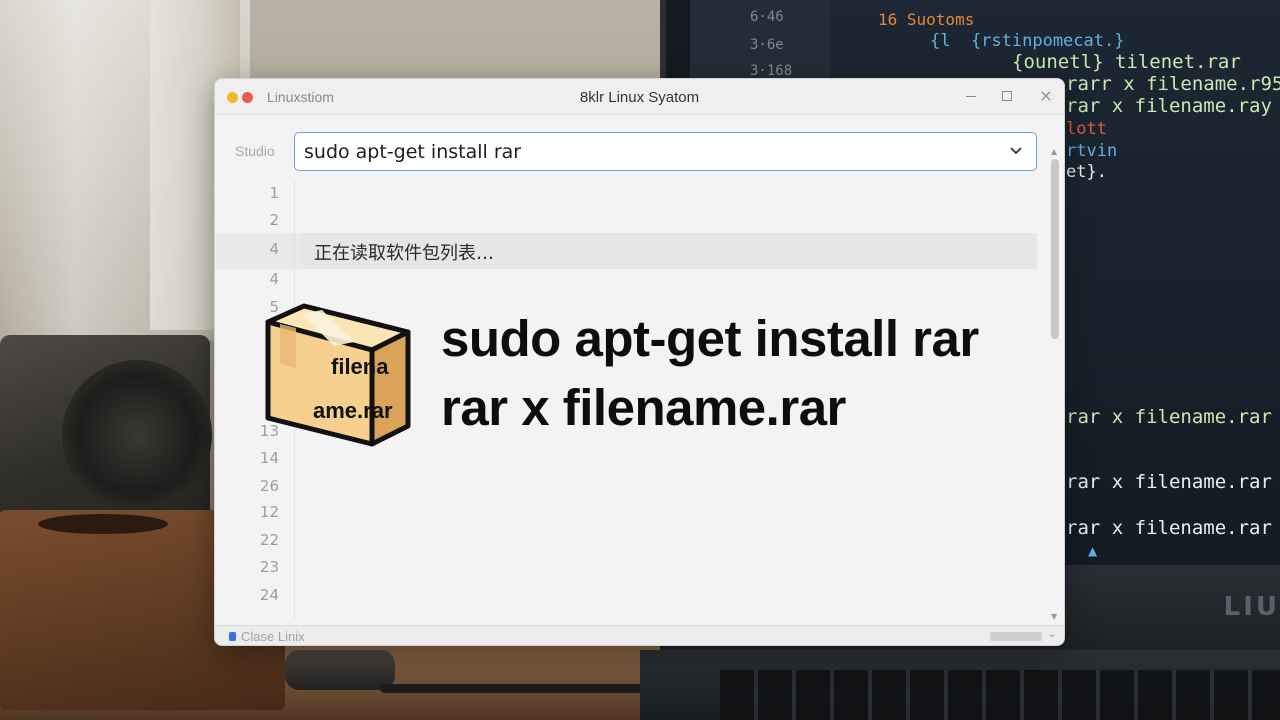  Describe the element at coordinates (926, 19) in the screenshot. I see `background-code-line: 16 Suotoms` at that location.